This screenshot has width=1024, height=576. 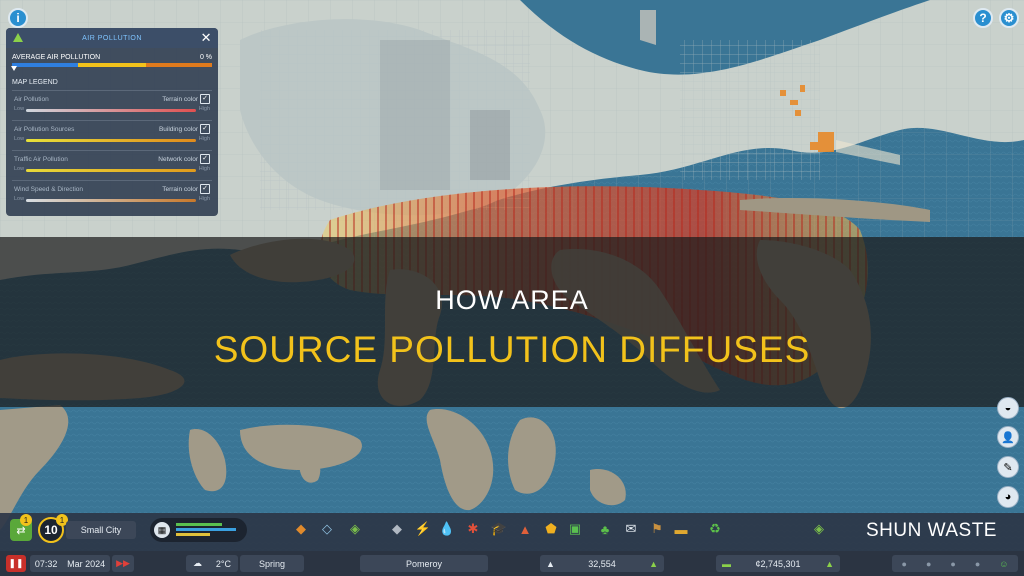 I want to click on residential-demand-bar, so click(x=199, y=524).